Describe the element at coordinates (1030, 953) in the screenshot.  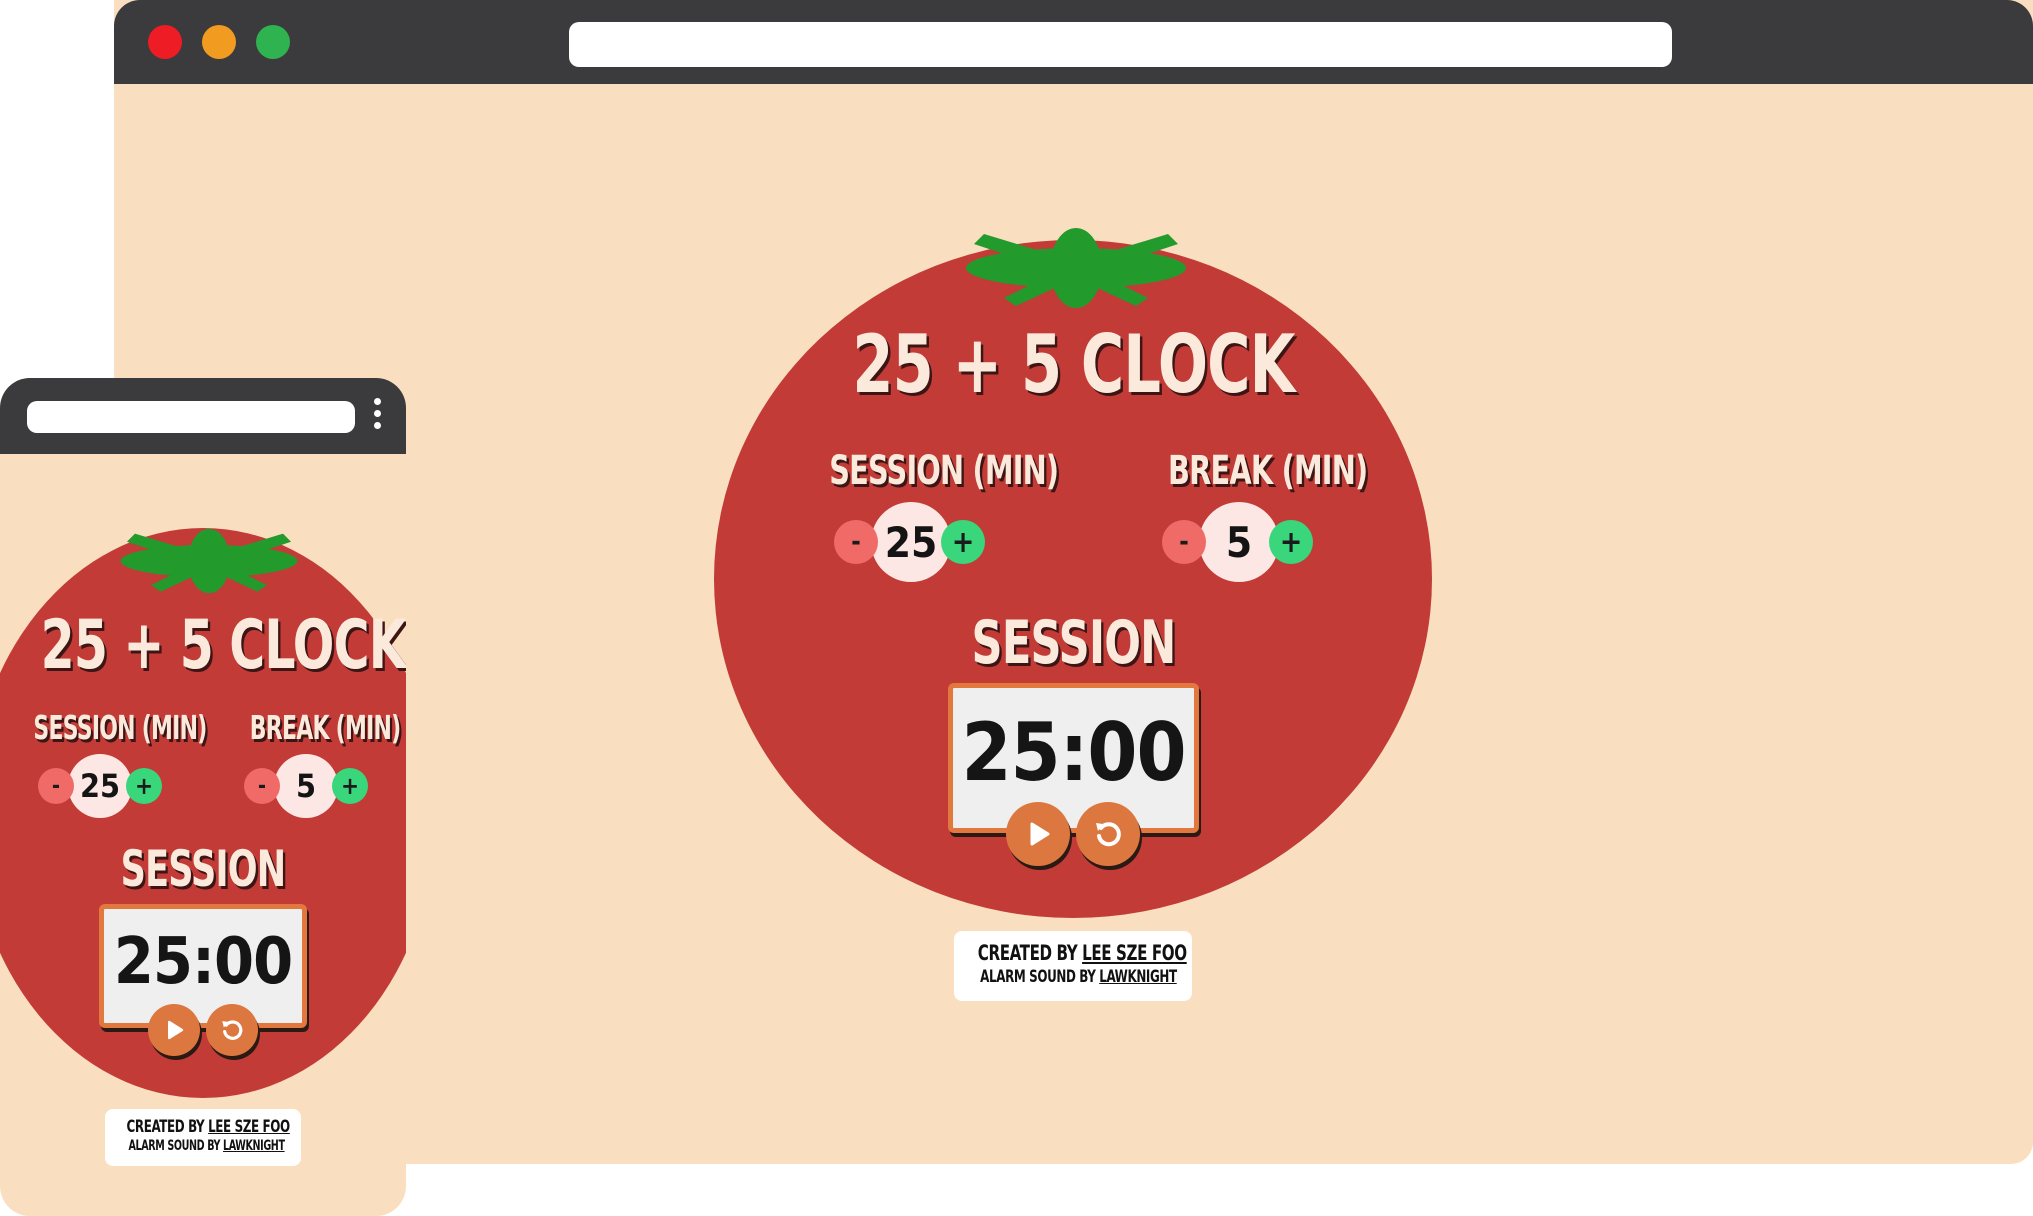
I see `created-by-text: CREATED BY` at that location.